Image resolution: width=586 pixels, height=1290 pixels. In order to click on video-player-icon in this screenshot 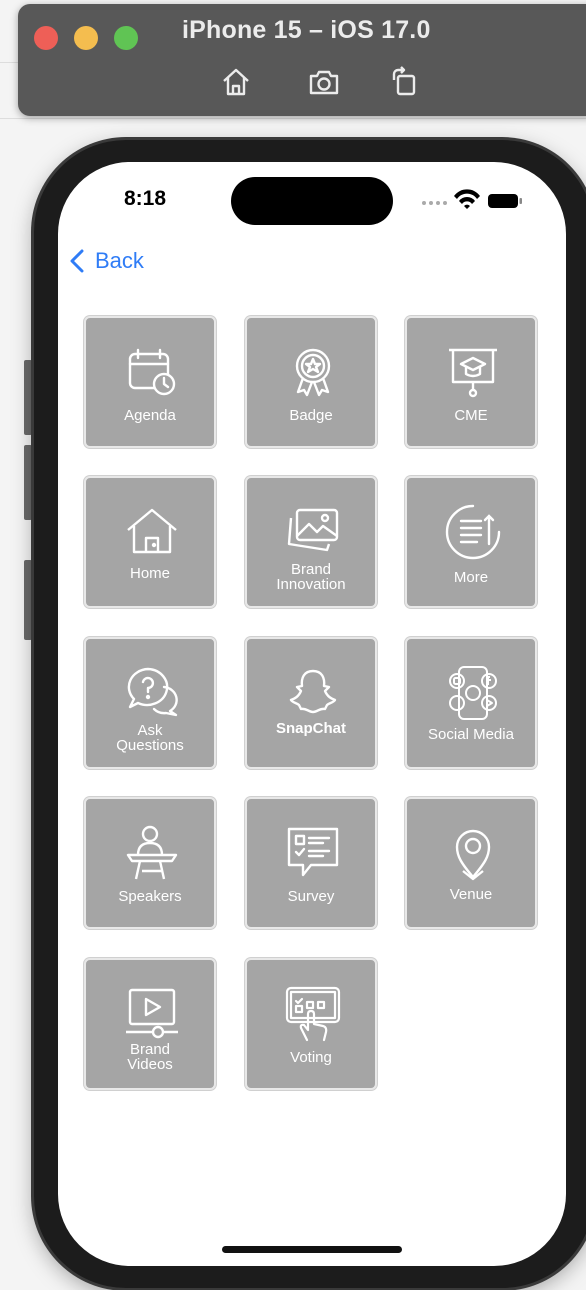, I will do `click(152, 1013)`.